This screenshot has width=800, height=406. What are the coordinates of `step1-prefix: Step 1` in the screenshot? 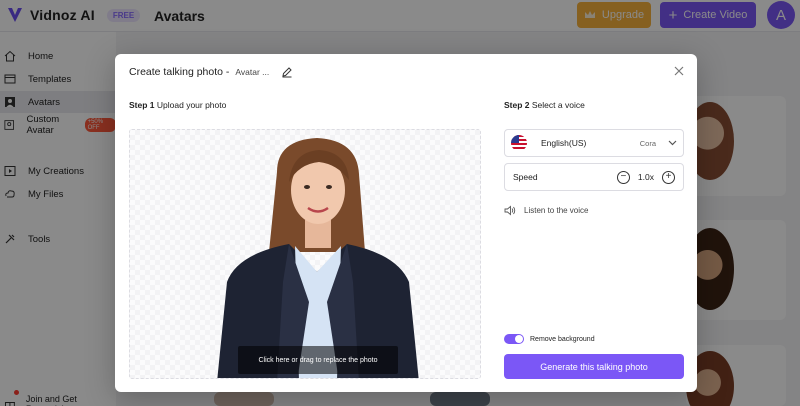 It's located at (142, 105).